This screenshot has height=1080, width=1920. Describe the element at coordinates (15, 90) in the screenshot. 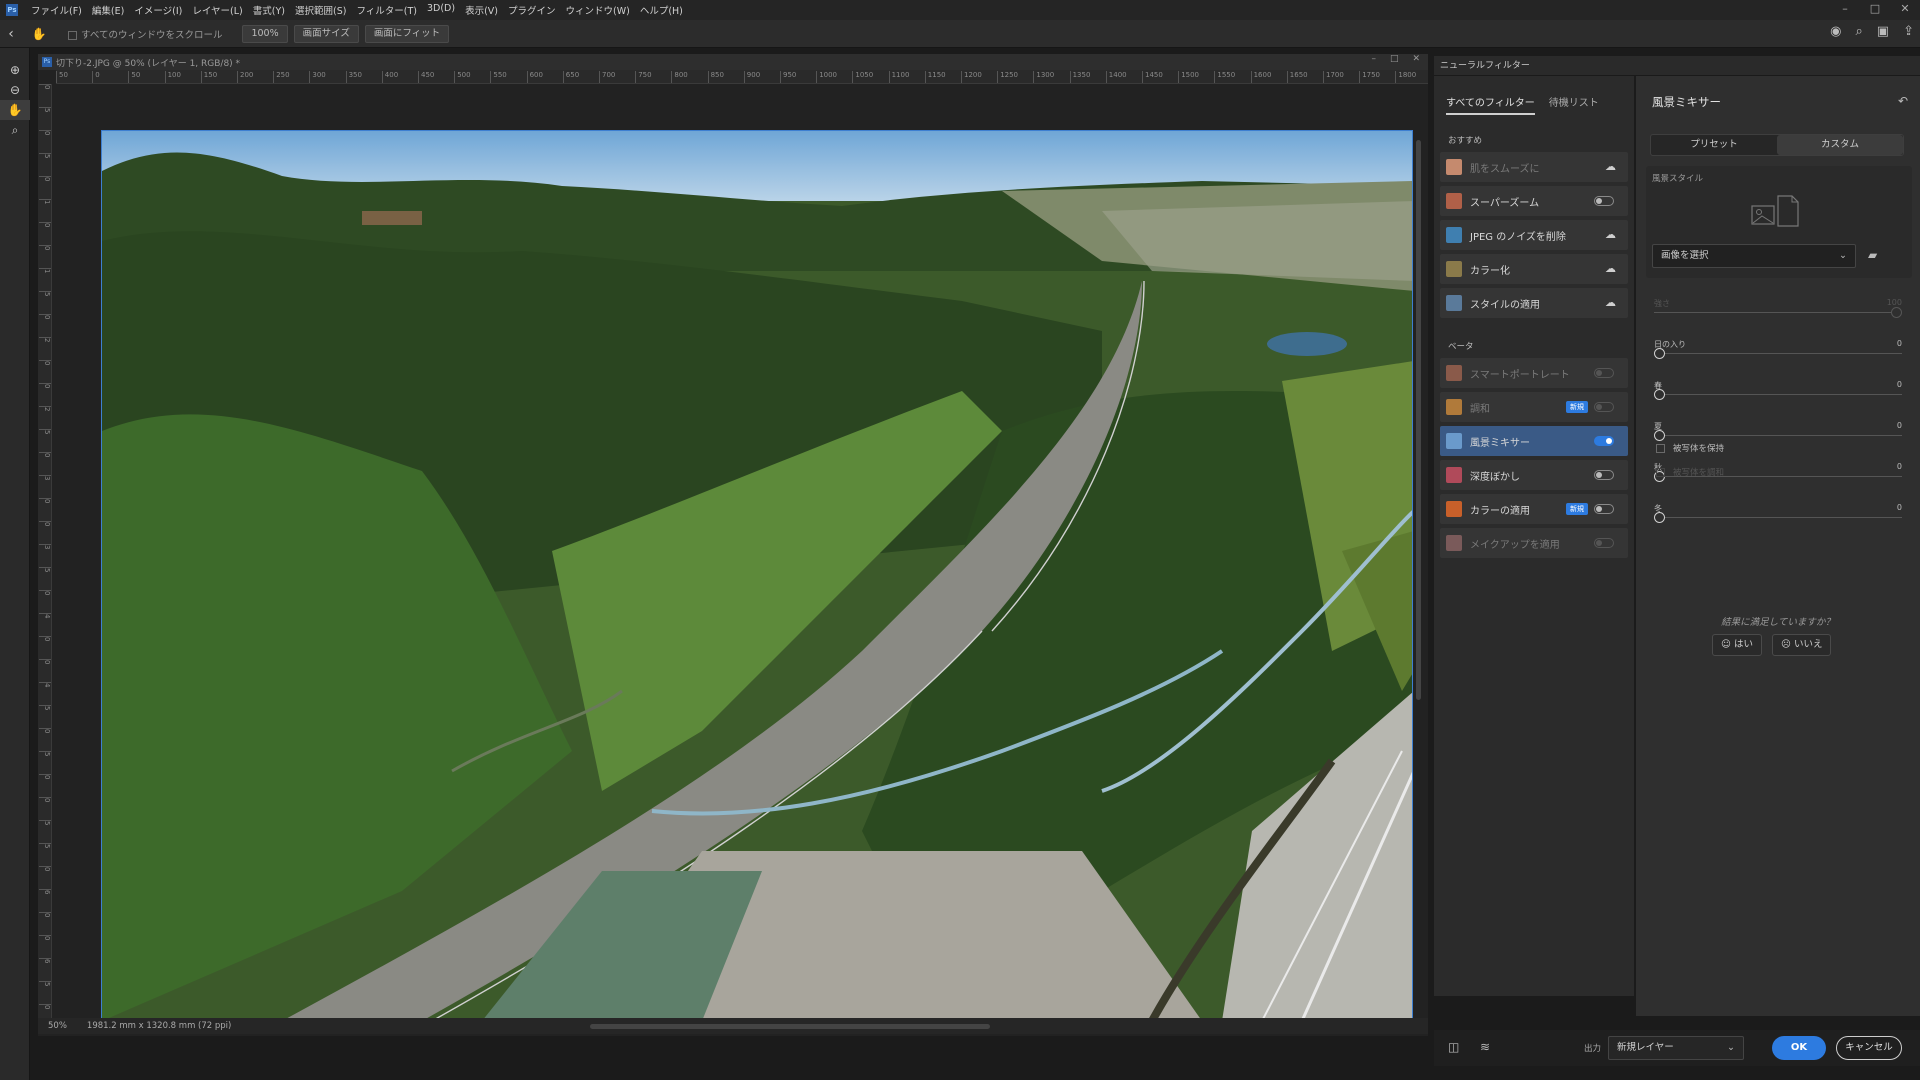

I see `zoom-out-icon: ⊖` at that location.